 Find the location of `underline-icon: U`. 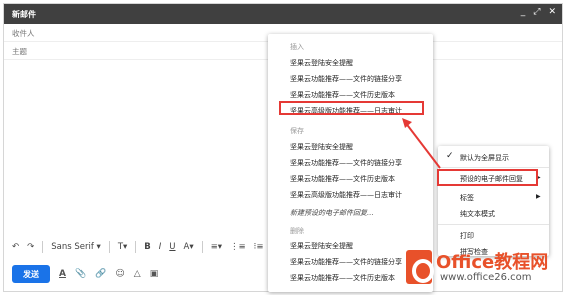

underline-icon: U is located at coordinates (172, 247).